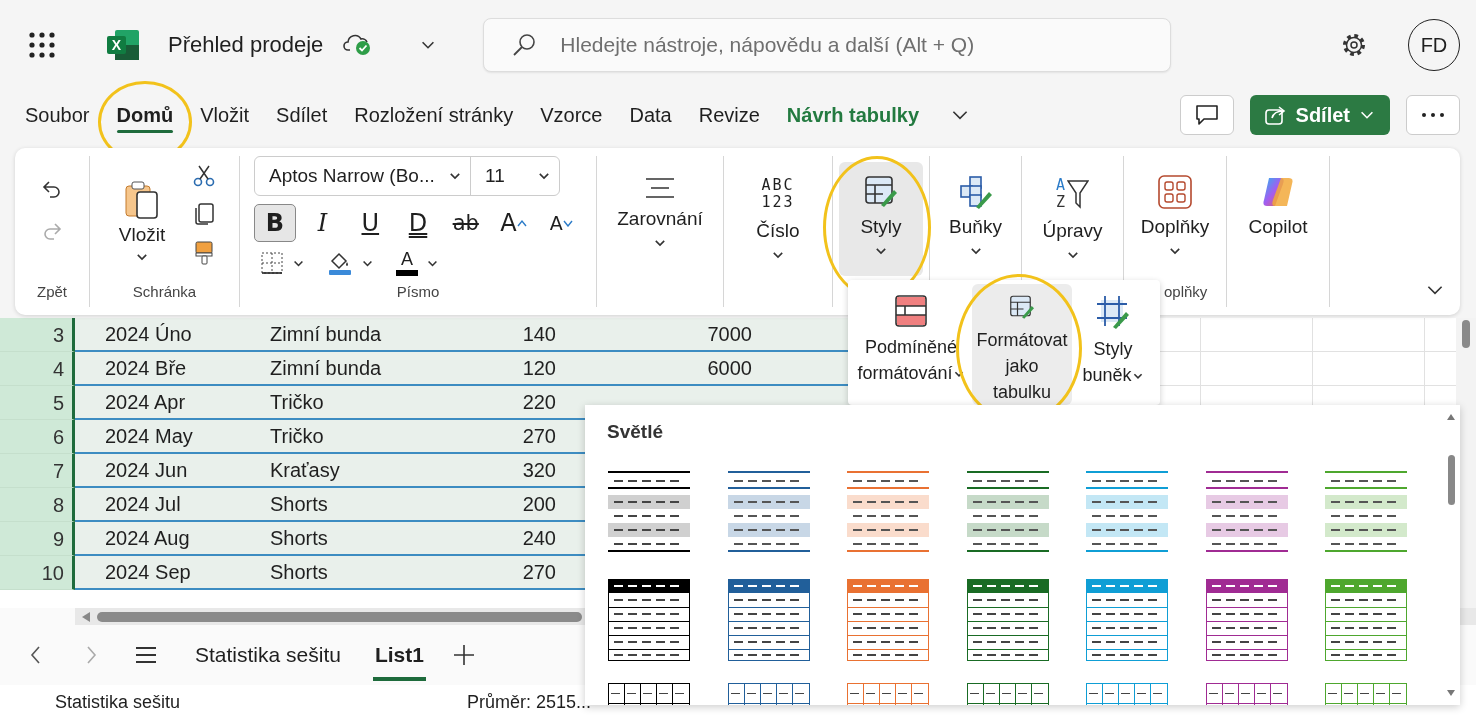  What do you see at coordinates (399, 655) in the screenshot?
I see `sheet-tab: List1` at bounding box center [399, 655].